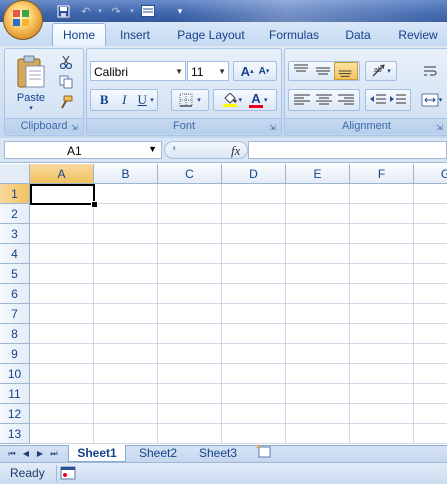  What do you see at coordinates (62, 314) in the screenshot?
I see `cell-a7` at bounding box center [62, 314].